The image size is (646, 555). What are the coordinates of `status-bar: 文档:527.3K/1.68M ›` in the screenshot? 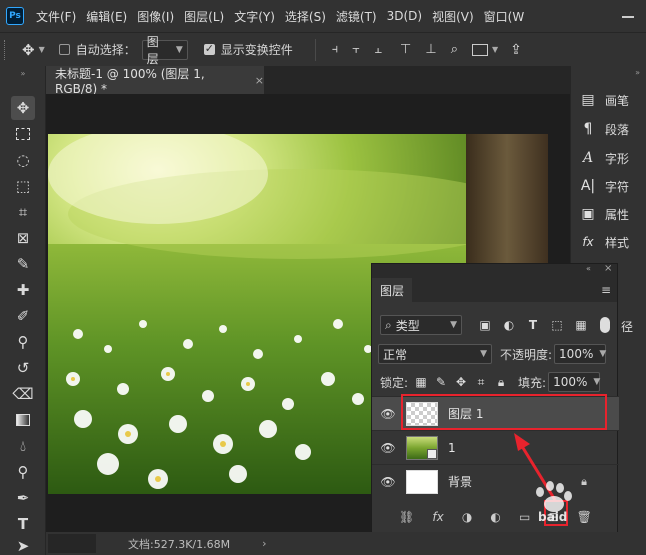 It's located at (346, 543).